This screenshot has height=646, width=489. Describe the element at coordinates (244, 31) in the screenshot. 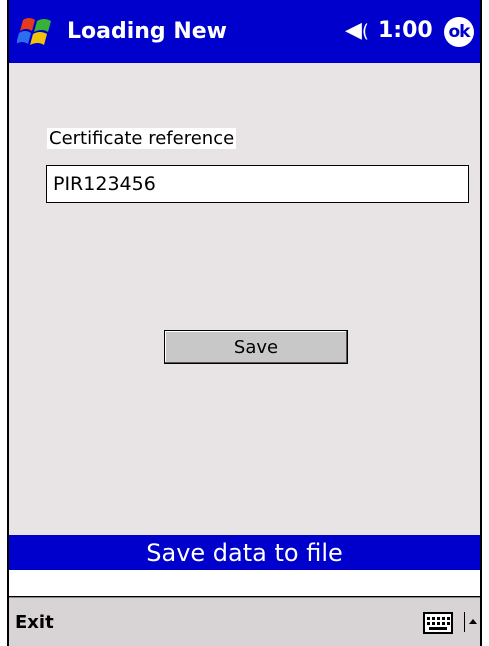

I see `title-bar: Loading New ◀︎( 1:00 ok` at that location.